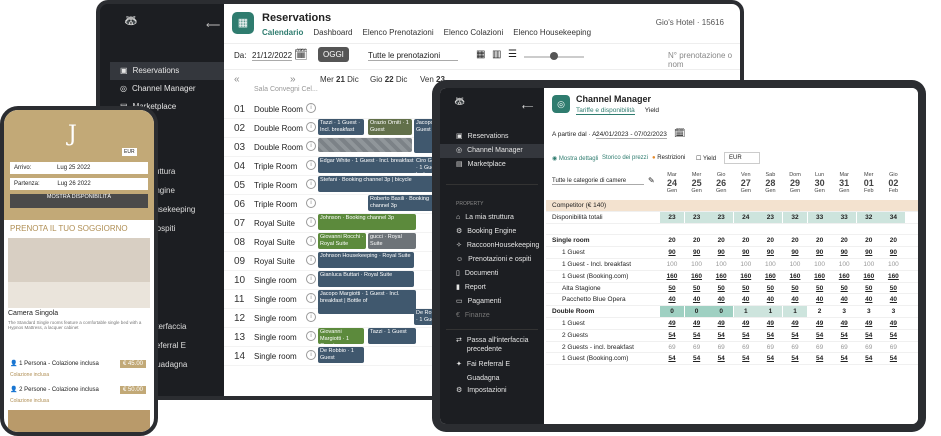 This screenshot has width=941, height=436. I want to click on grid-view-icon: ▦, so click(480, 54).